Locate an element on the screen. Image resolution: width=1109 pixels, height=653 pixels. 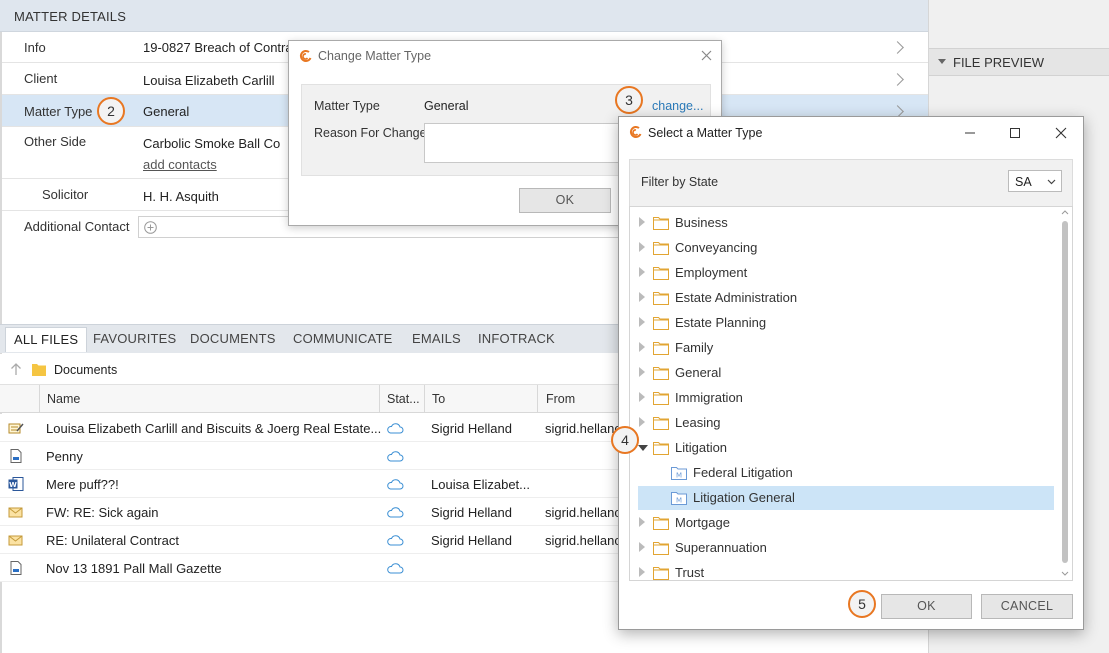
tree-child-item: M Federal Litigation is located at coordinates (846, 473).